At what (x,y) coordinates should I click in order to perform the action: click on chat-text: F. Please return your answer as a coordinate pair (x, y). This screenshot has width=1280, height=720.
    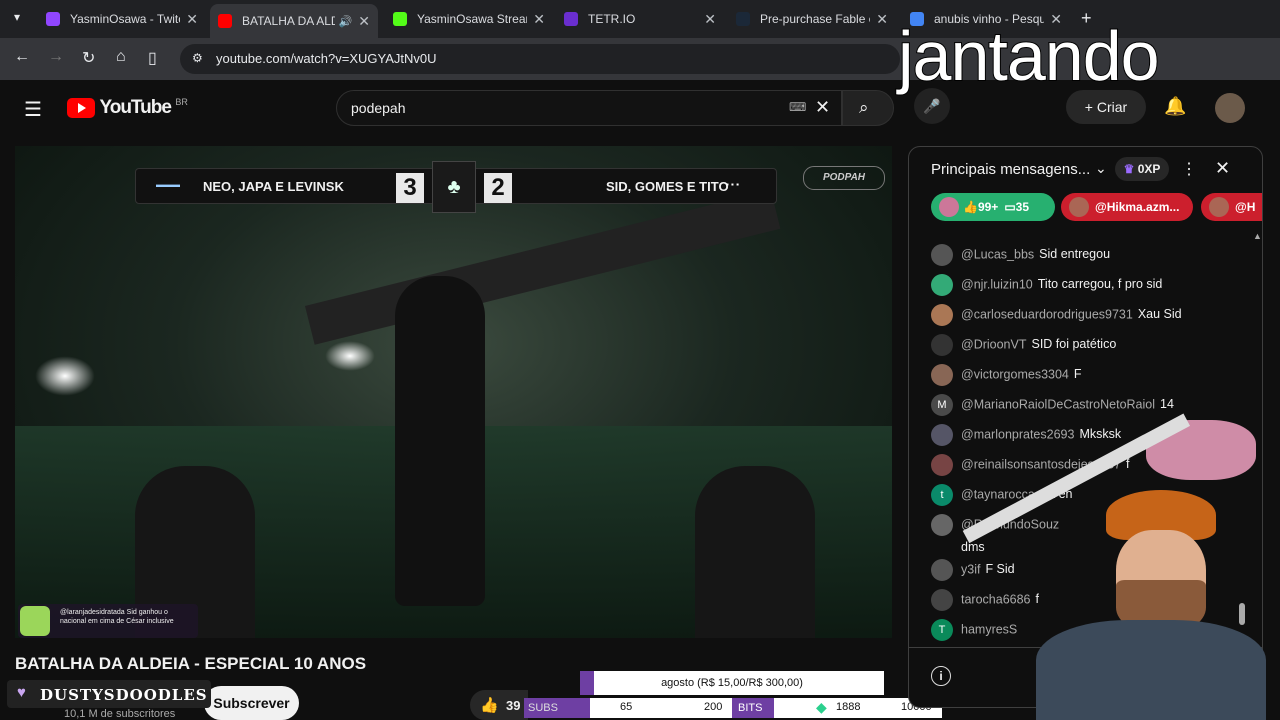
    Looking at the image, I should click on (1077, 374).